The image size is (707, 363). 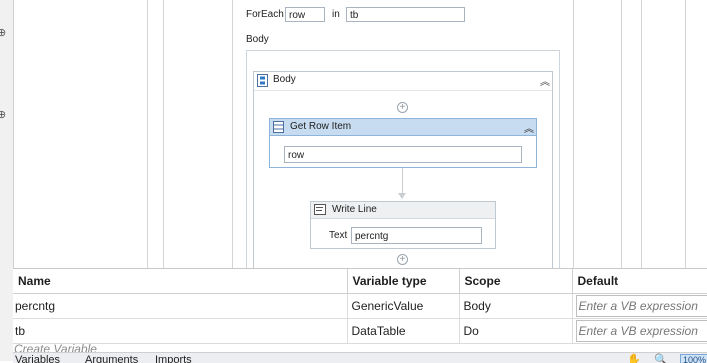 I want to click on tab-variables: Variables, so click(x=37, y=358).